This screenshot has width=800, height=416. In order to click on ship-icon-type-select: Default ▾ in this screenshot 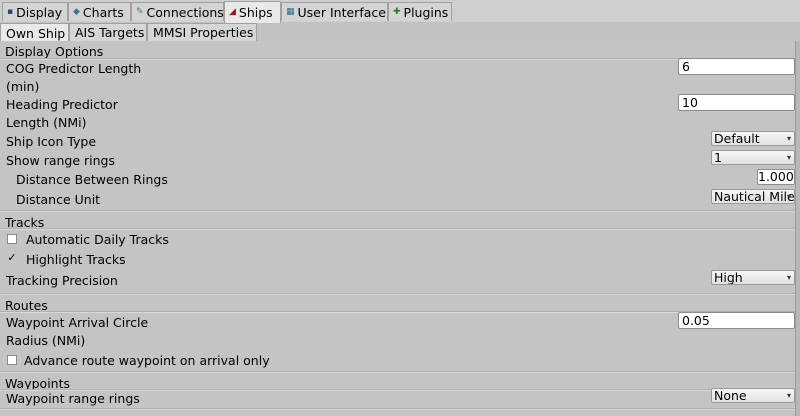, I will do `click(753, 138)`.